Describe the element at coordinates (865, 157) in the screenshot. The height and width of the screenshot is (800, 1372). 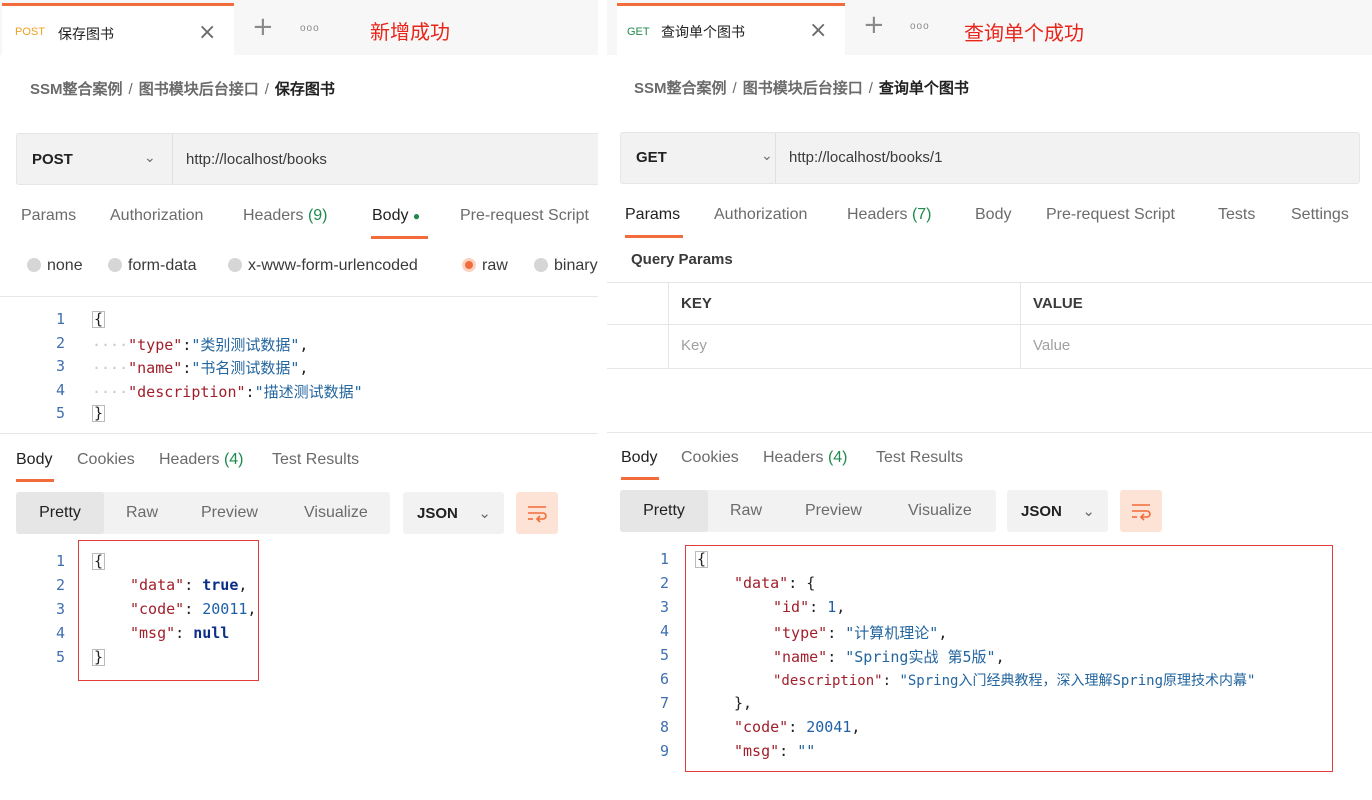
I see `url-input: http://localhost/books/1` at that location.